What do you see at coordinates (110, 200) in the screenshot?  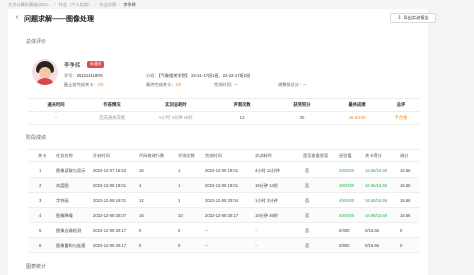 I see `cell-start-time: 2022-12-08 19:01` at bounding box center [110, 200].